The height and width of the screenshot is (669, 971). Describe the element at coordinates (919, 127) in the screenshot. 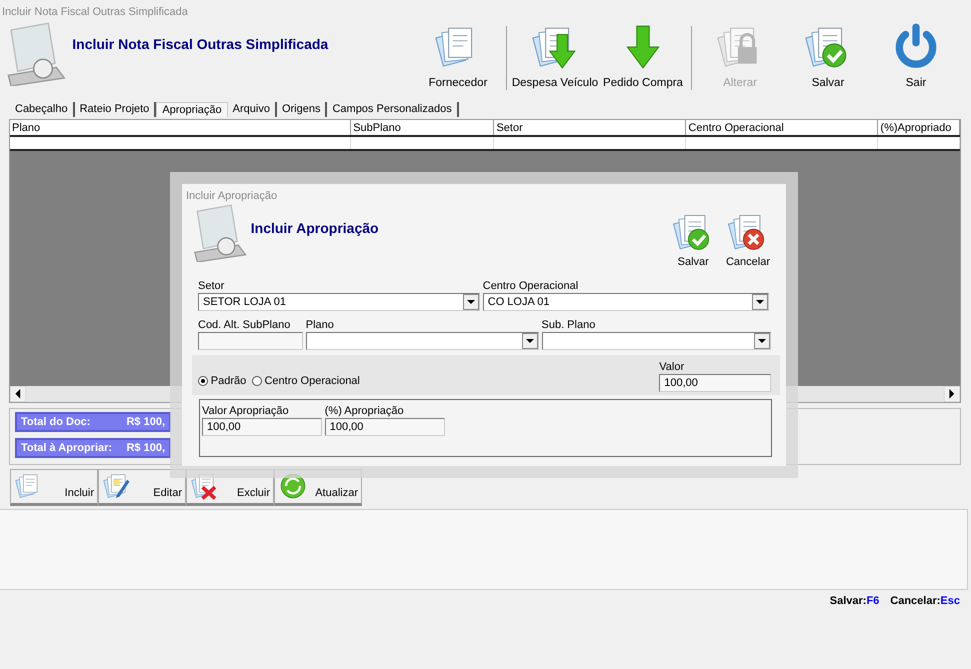

I see `column-header: (%)Apropriado` at that location.